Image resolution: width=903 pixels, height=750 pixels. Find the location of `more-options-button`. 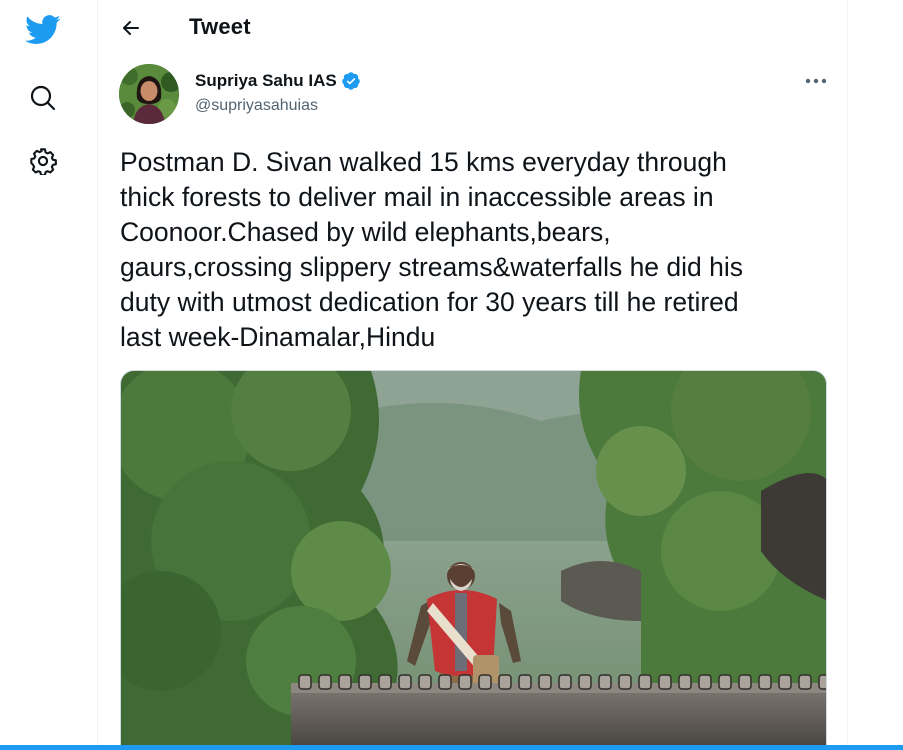

more-options-button is located at coordinates (816, 81).